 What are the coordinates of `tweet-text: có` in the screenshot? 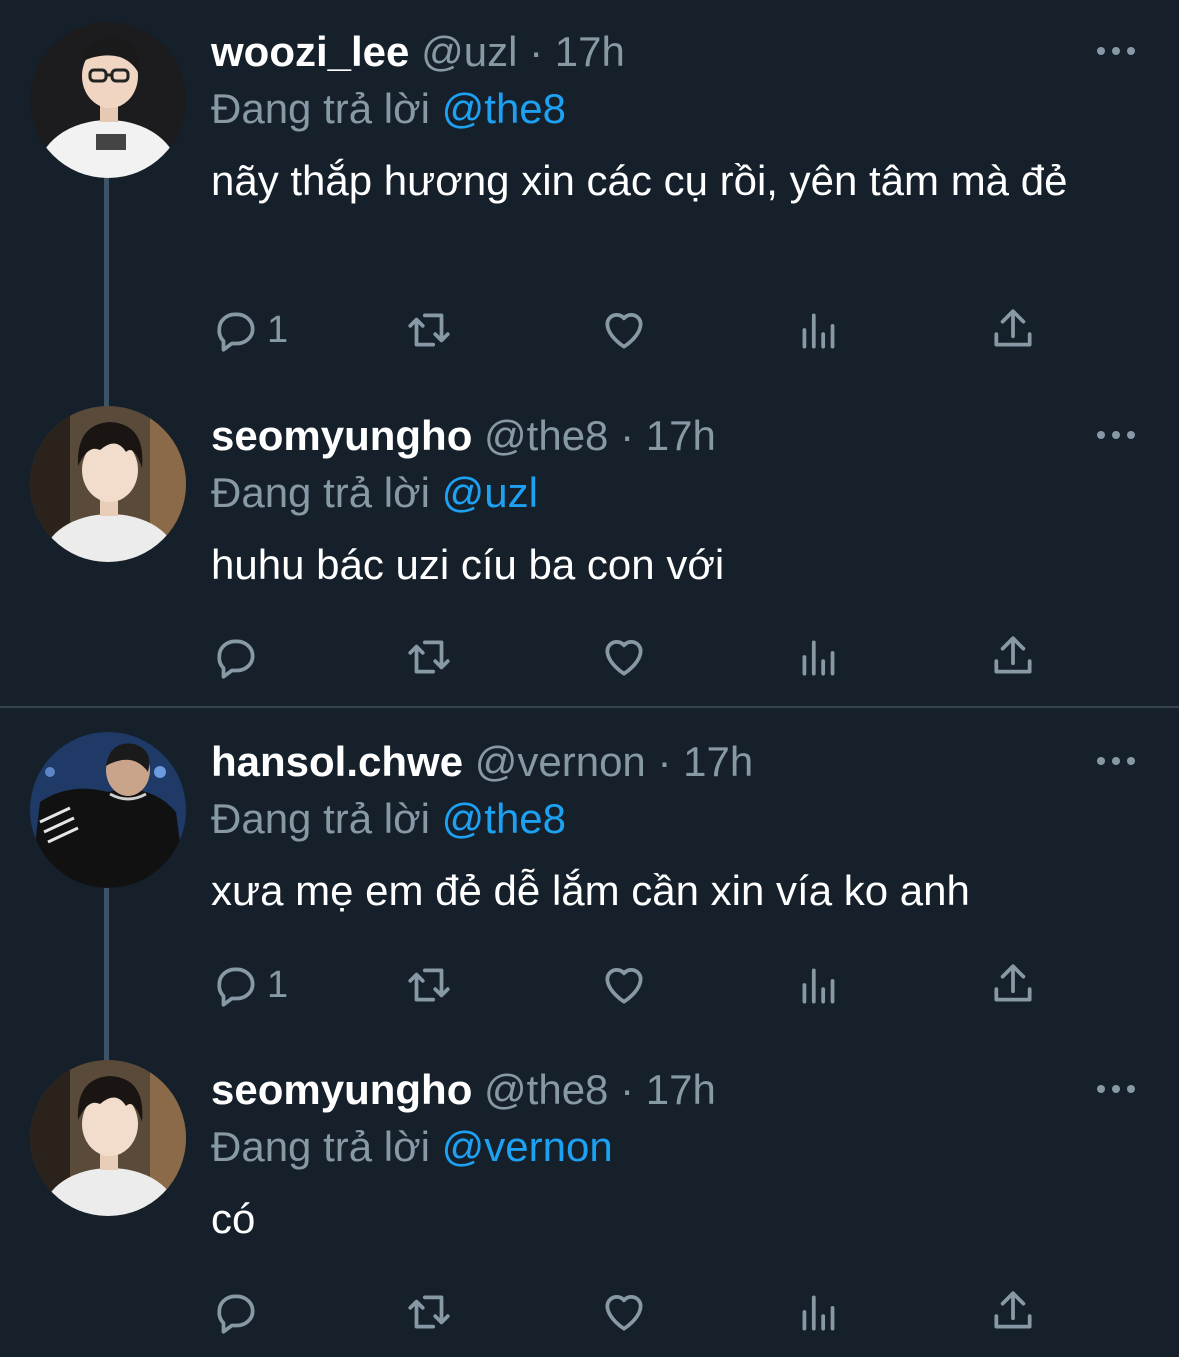 It's located at (233, 1218).